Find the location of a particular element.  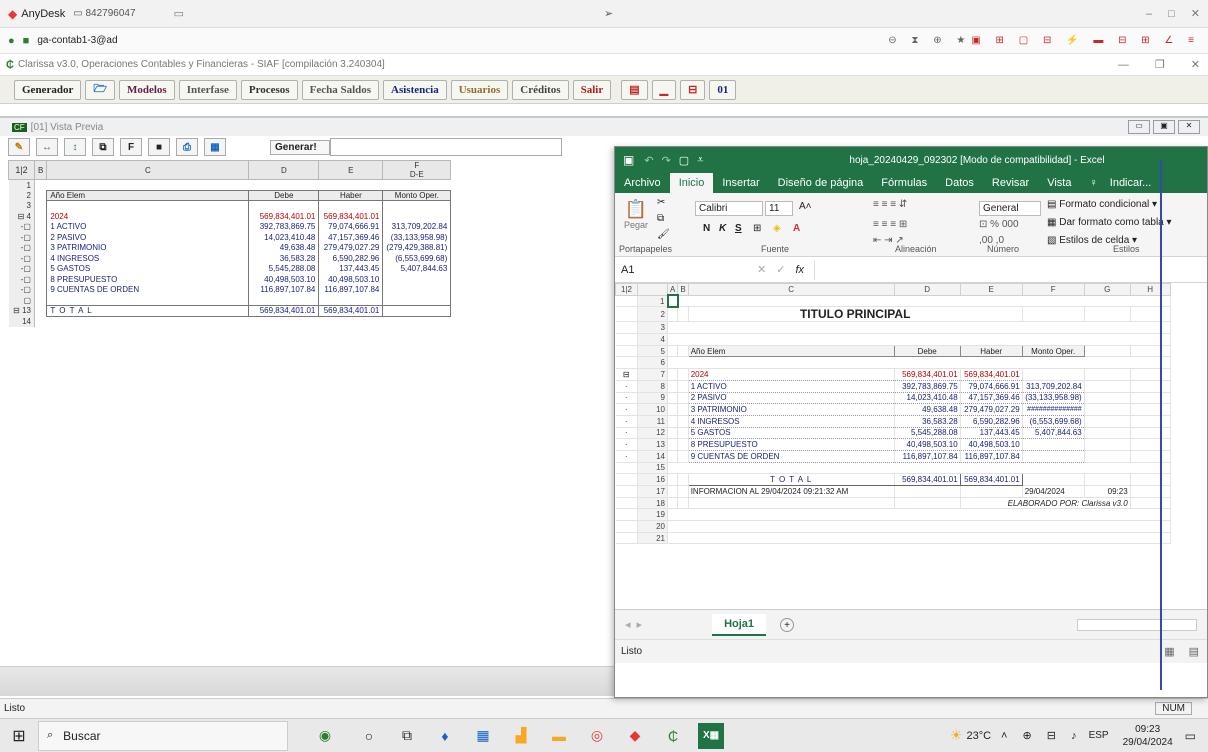

clock: 09:23 29/04/2024 is located at coordinates (1148, 736).